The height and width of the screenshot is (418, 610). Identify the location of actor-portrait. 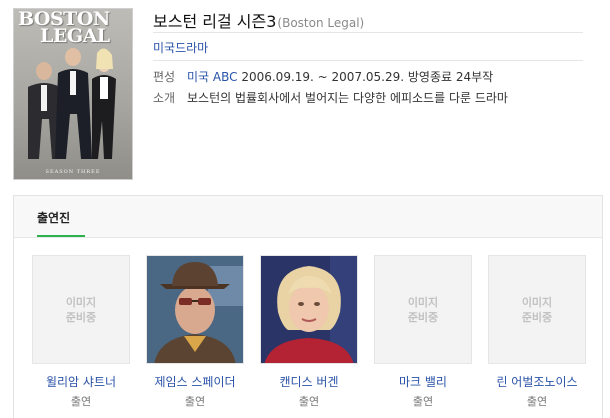
(195, 309).